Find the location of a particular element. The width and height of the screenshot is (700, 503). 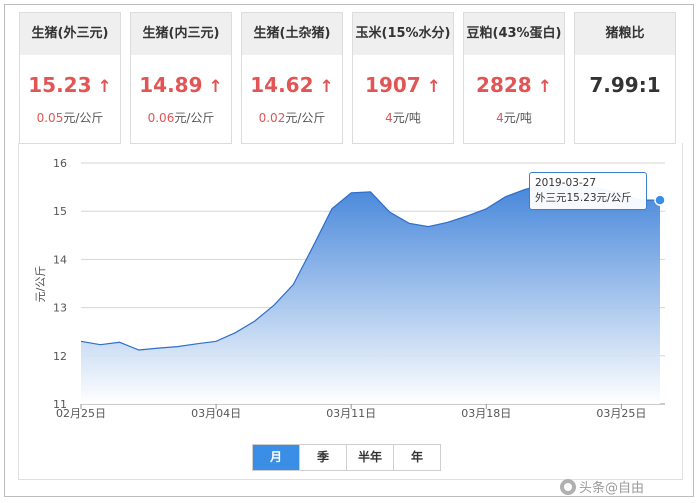

tooltip-date: 2019-03-27 is located at coordinates (566, 183).